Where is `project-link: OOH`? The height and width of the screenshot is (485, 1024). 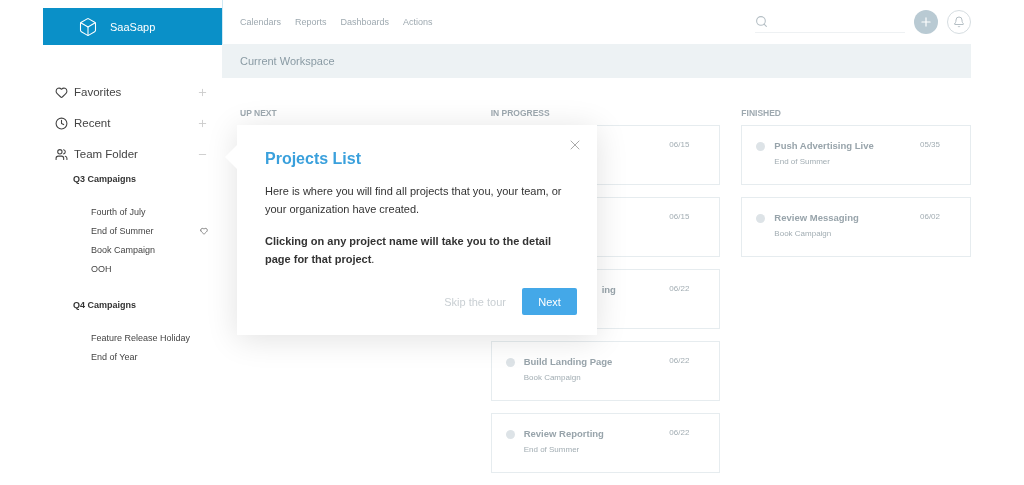 project-link: OOH is located at coordinates (149, 268).